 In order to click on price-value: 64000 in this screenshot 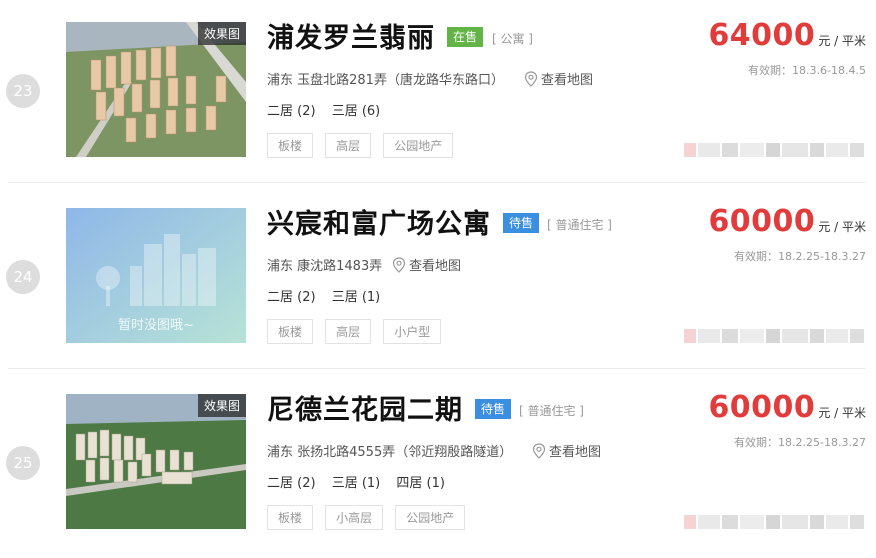, I will do `click(762, 35)`.